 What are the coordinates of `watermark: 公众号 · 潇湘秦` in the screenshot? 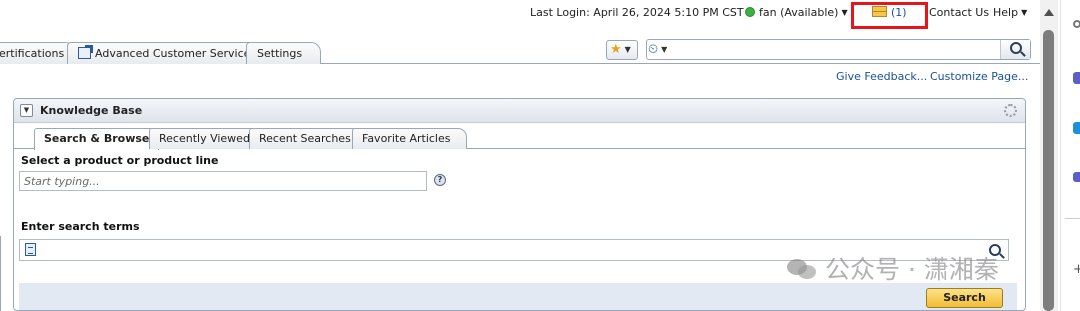 It's located at (893, 268).